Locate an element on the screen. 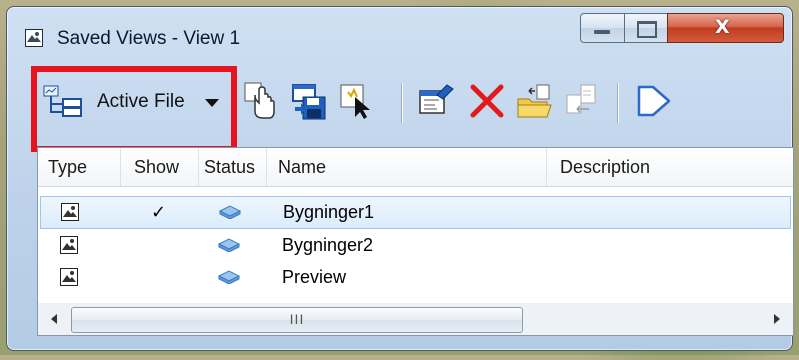 This screenshot has width=799, height=360. close-button: X is located at coordinates (725, 28).